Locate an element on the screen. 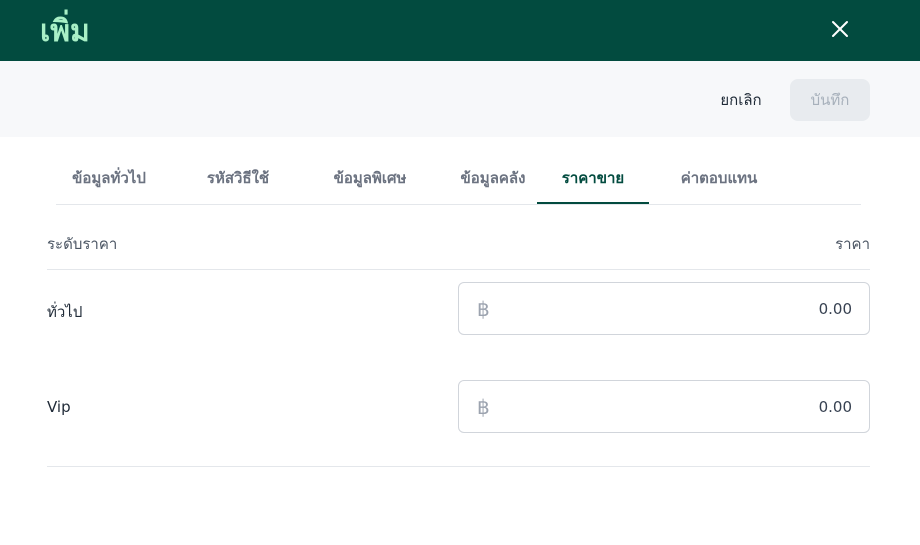  close-icon is located at coordinates (840, 29).